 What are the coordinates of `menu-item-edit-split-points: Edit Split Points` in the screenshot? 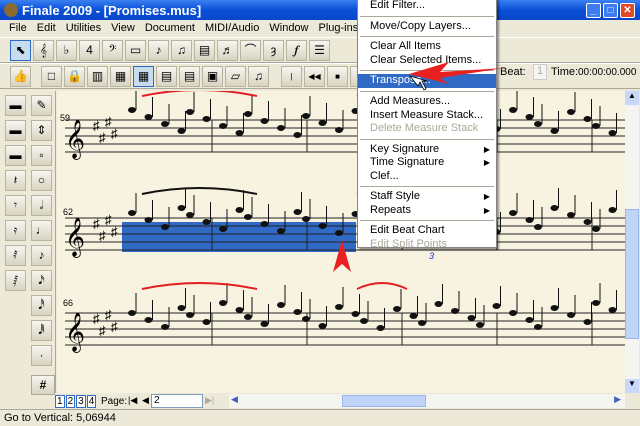 It's located at (427, 245).